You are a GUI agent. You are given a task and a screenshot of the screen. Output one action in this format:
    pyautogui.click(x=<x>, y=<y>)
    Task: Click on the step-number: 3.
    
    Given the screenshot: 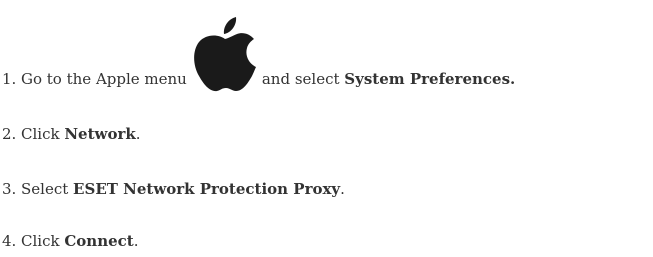 What is the action you would take?
    pyautogui.click(x=9, y=189)
    